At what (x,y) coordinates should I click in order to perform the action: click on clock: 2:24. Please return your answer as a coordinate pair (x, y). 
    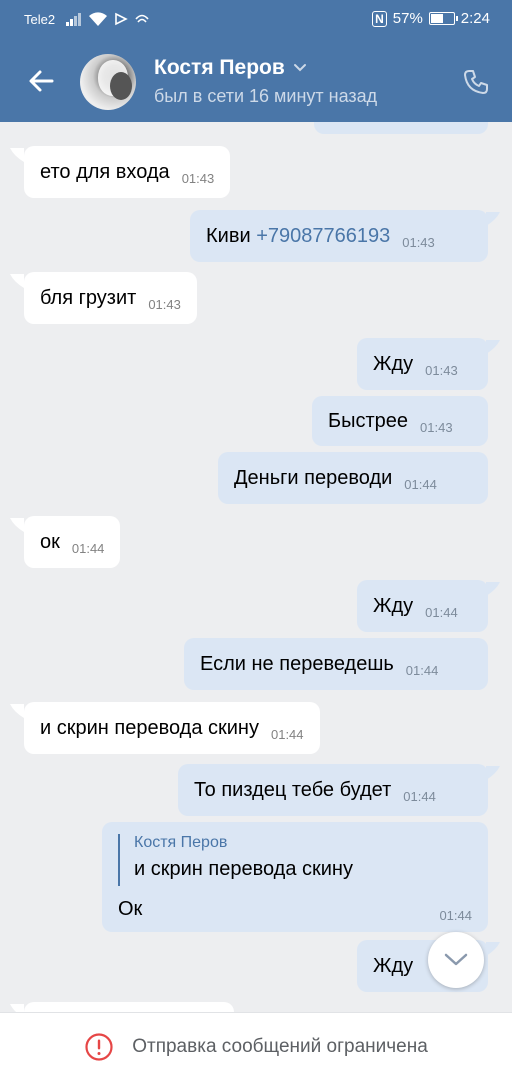
    Looking at the image, I should click on (475, 18).